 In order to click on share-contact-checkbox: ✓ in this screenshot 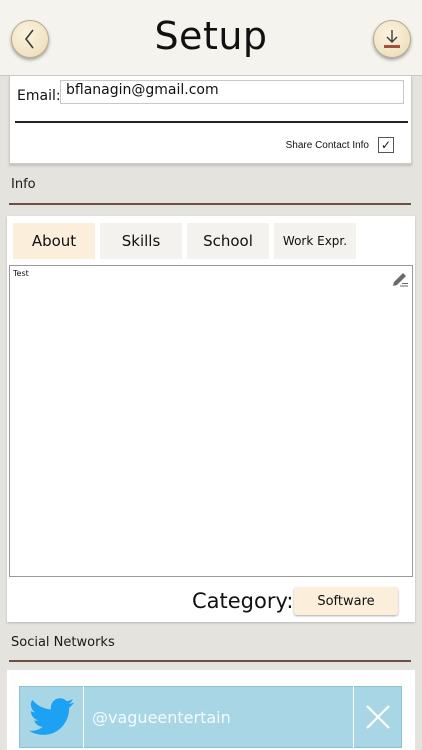, I will do `click(386, 145)`.